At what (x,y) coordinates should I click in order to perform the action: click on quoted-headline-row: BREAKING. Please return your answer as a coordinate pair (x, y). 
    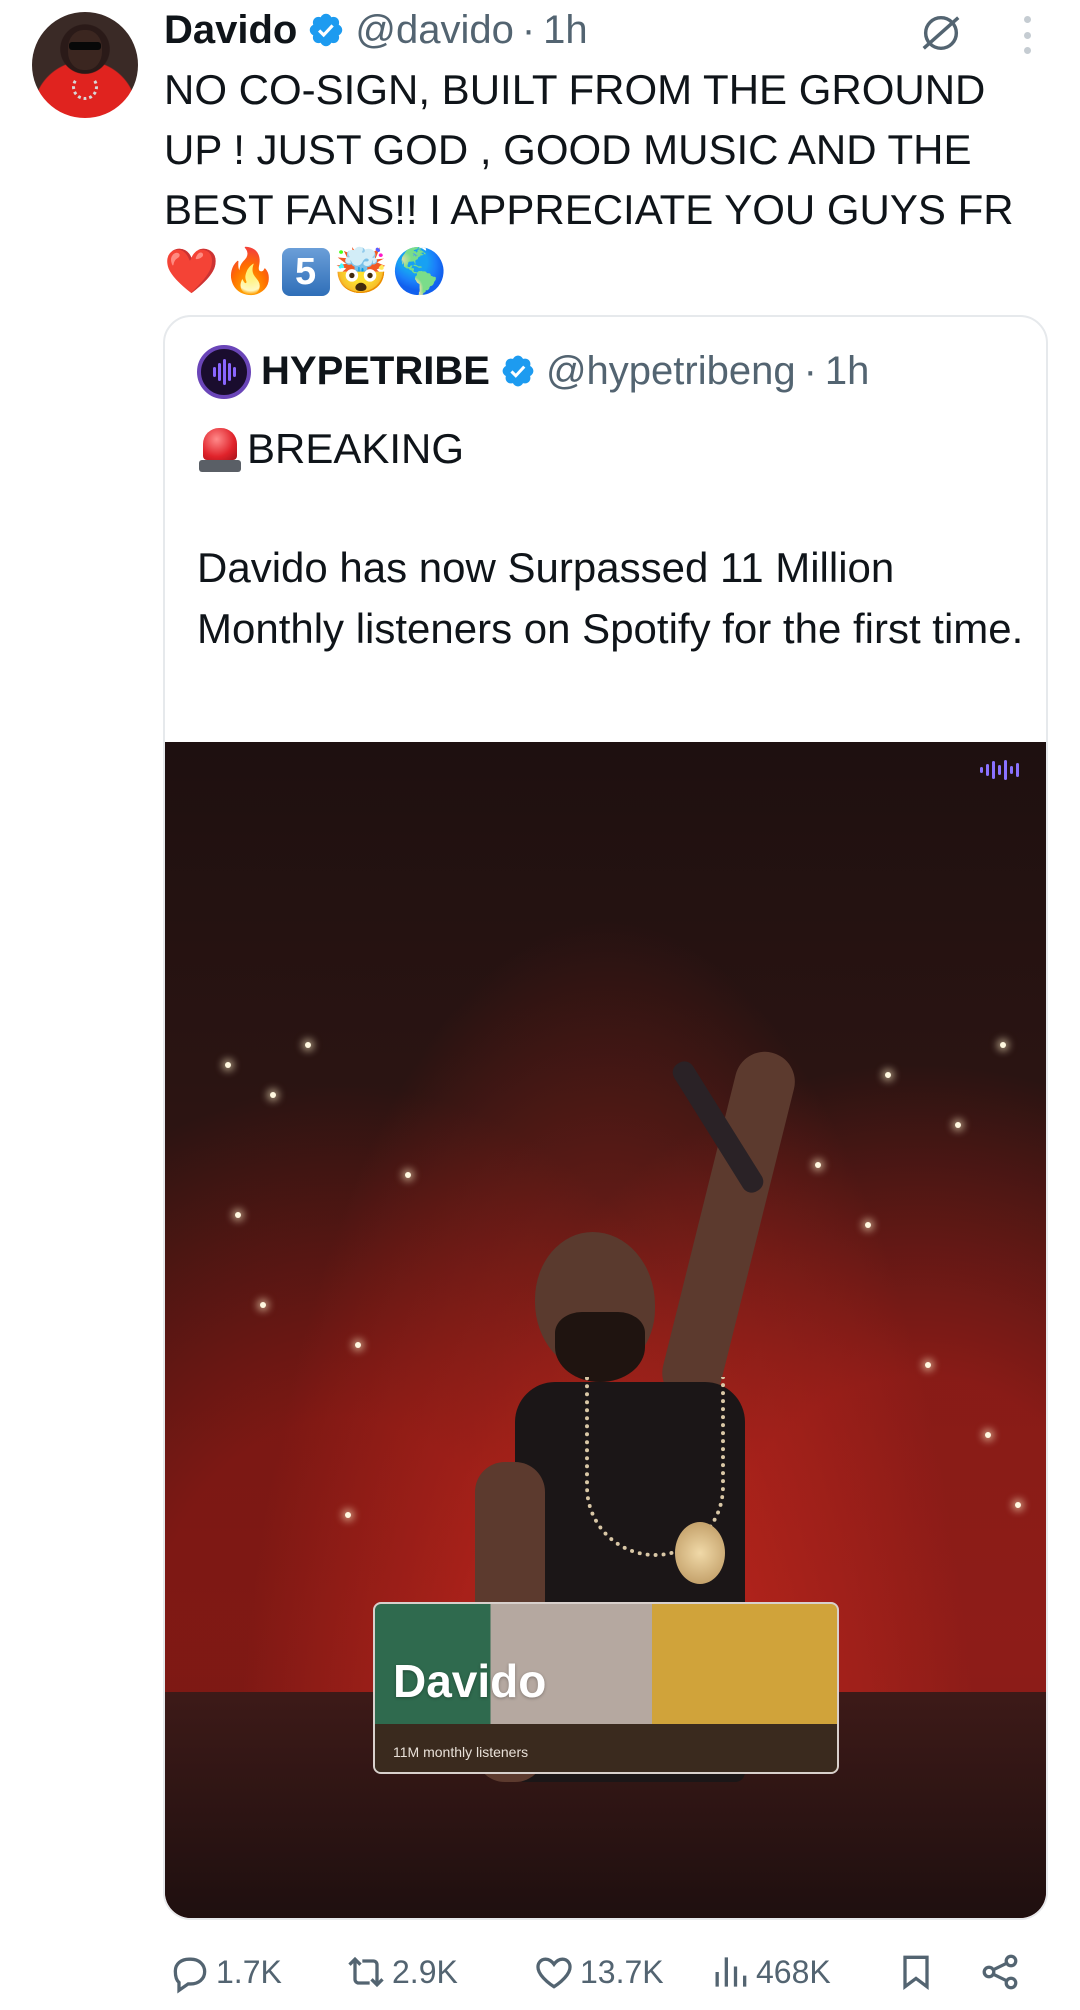
    Looking at the image, I should click on (330, 449).